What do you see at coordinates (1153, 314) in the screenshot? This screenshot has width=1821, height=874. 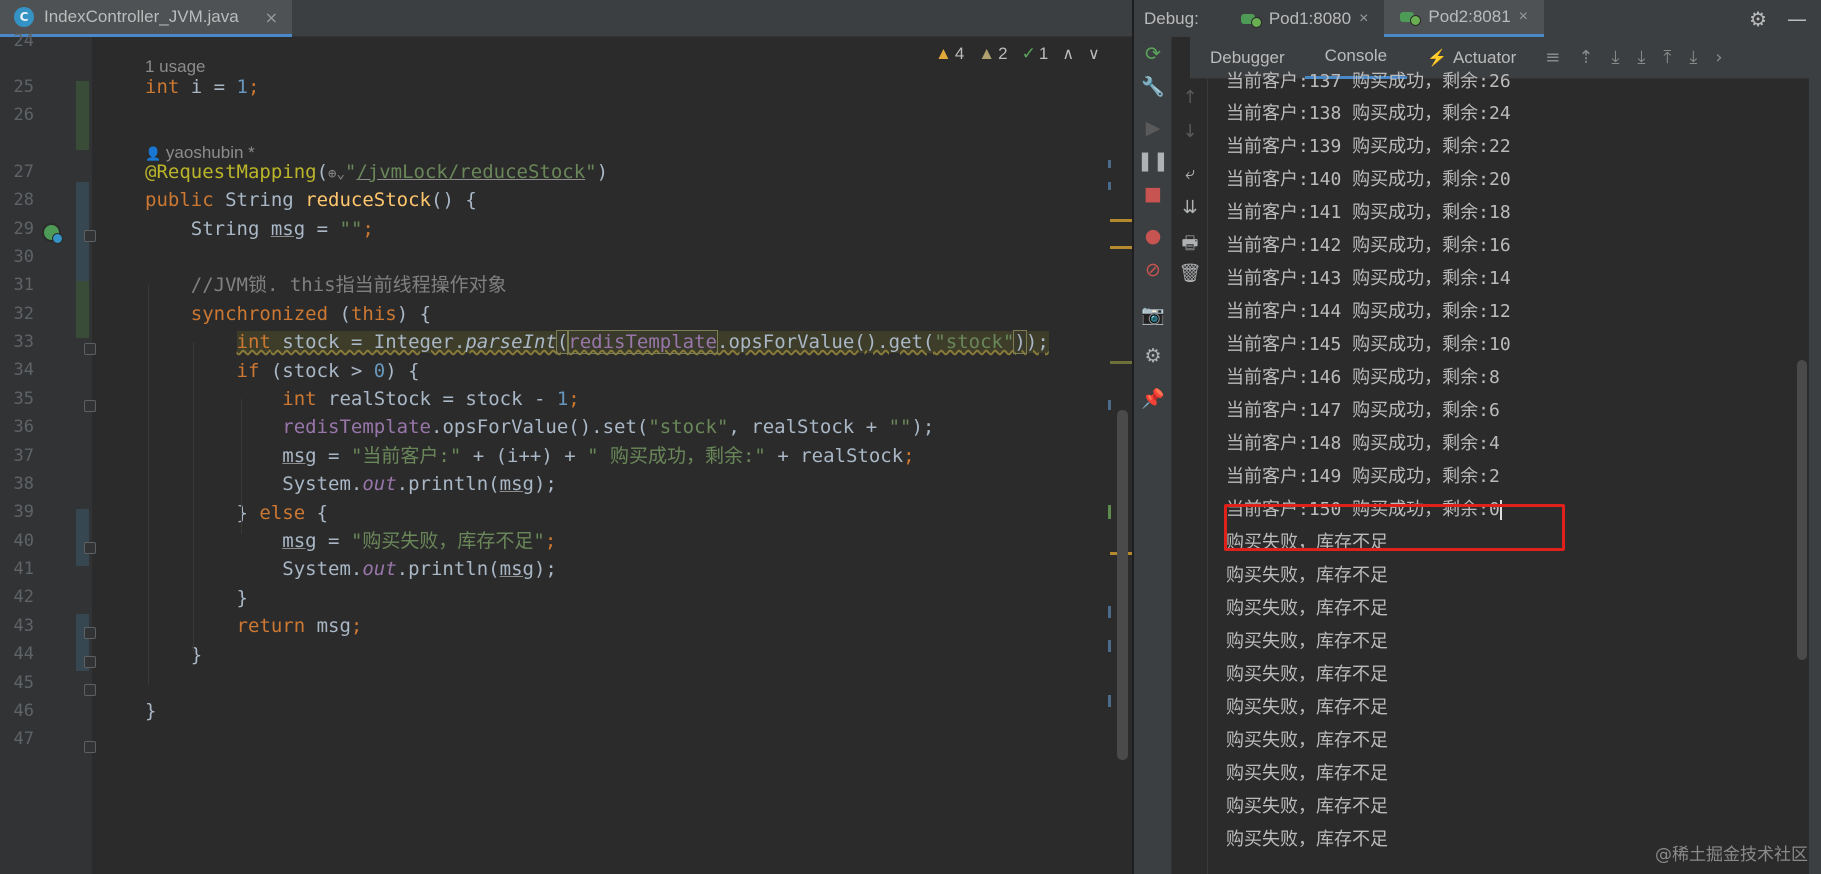 I see `camera-icon: 📷` at bounding box center [1153, 314].